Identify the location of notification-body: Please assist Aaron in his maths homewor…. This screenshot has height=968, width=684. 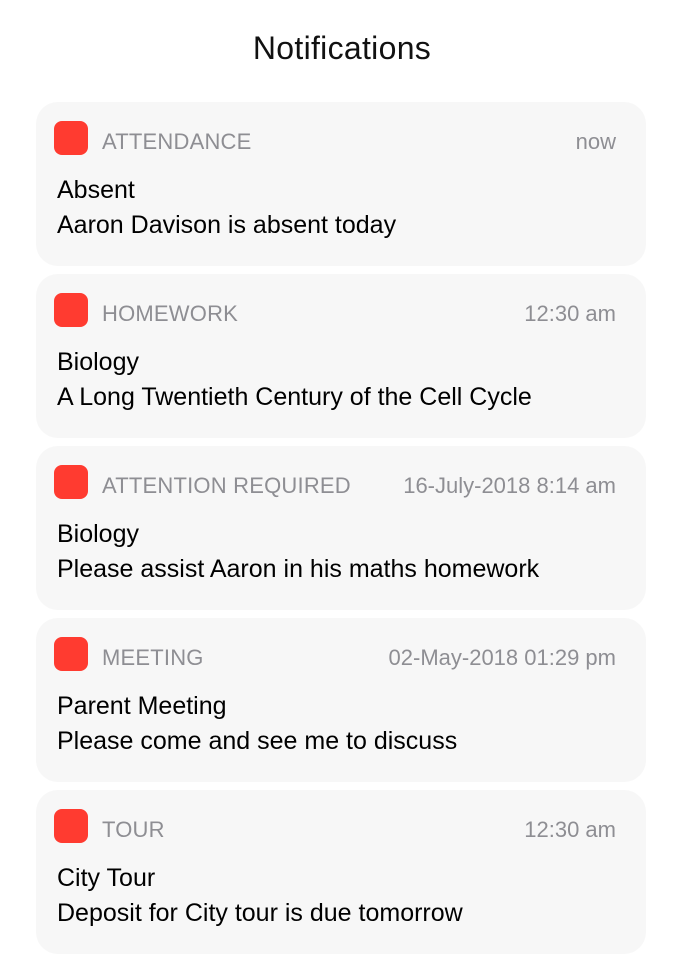
(298, 569).